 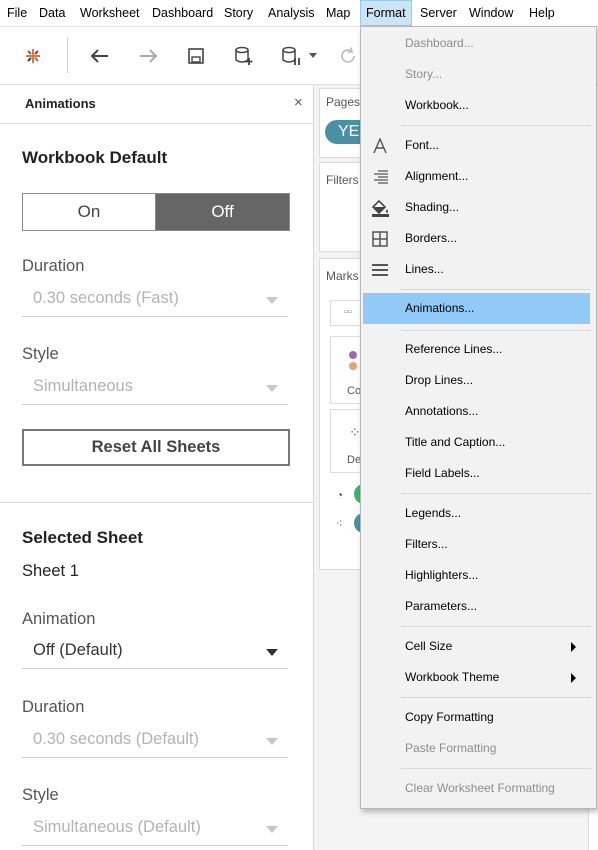 I want to click on menu-story: Story, so click(x=238, y=13).